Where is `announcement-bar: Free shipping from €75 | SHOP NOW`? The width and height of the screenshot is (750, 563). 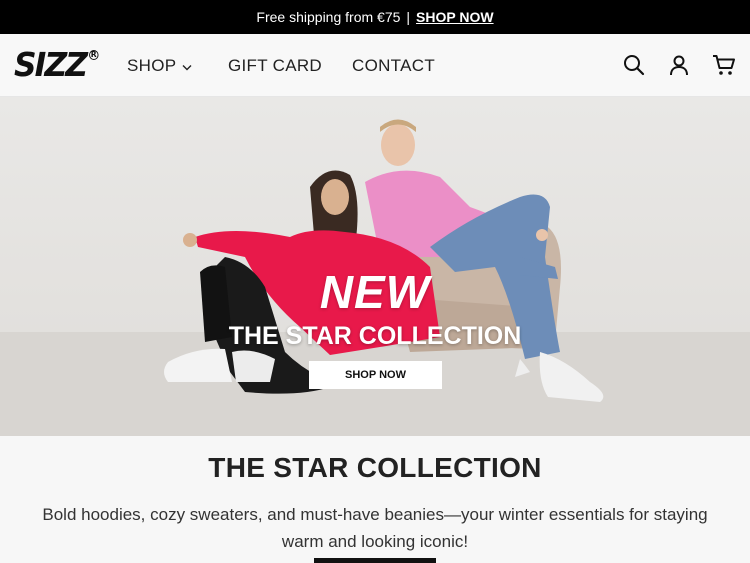 announcement-bar: Free shipping from €75 | SHOP NOW is located at coordinates (375, 17).